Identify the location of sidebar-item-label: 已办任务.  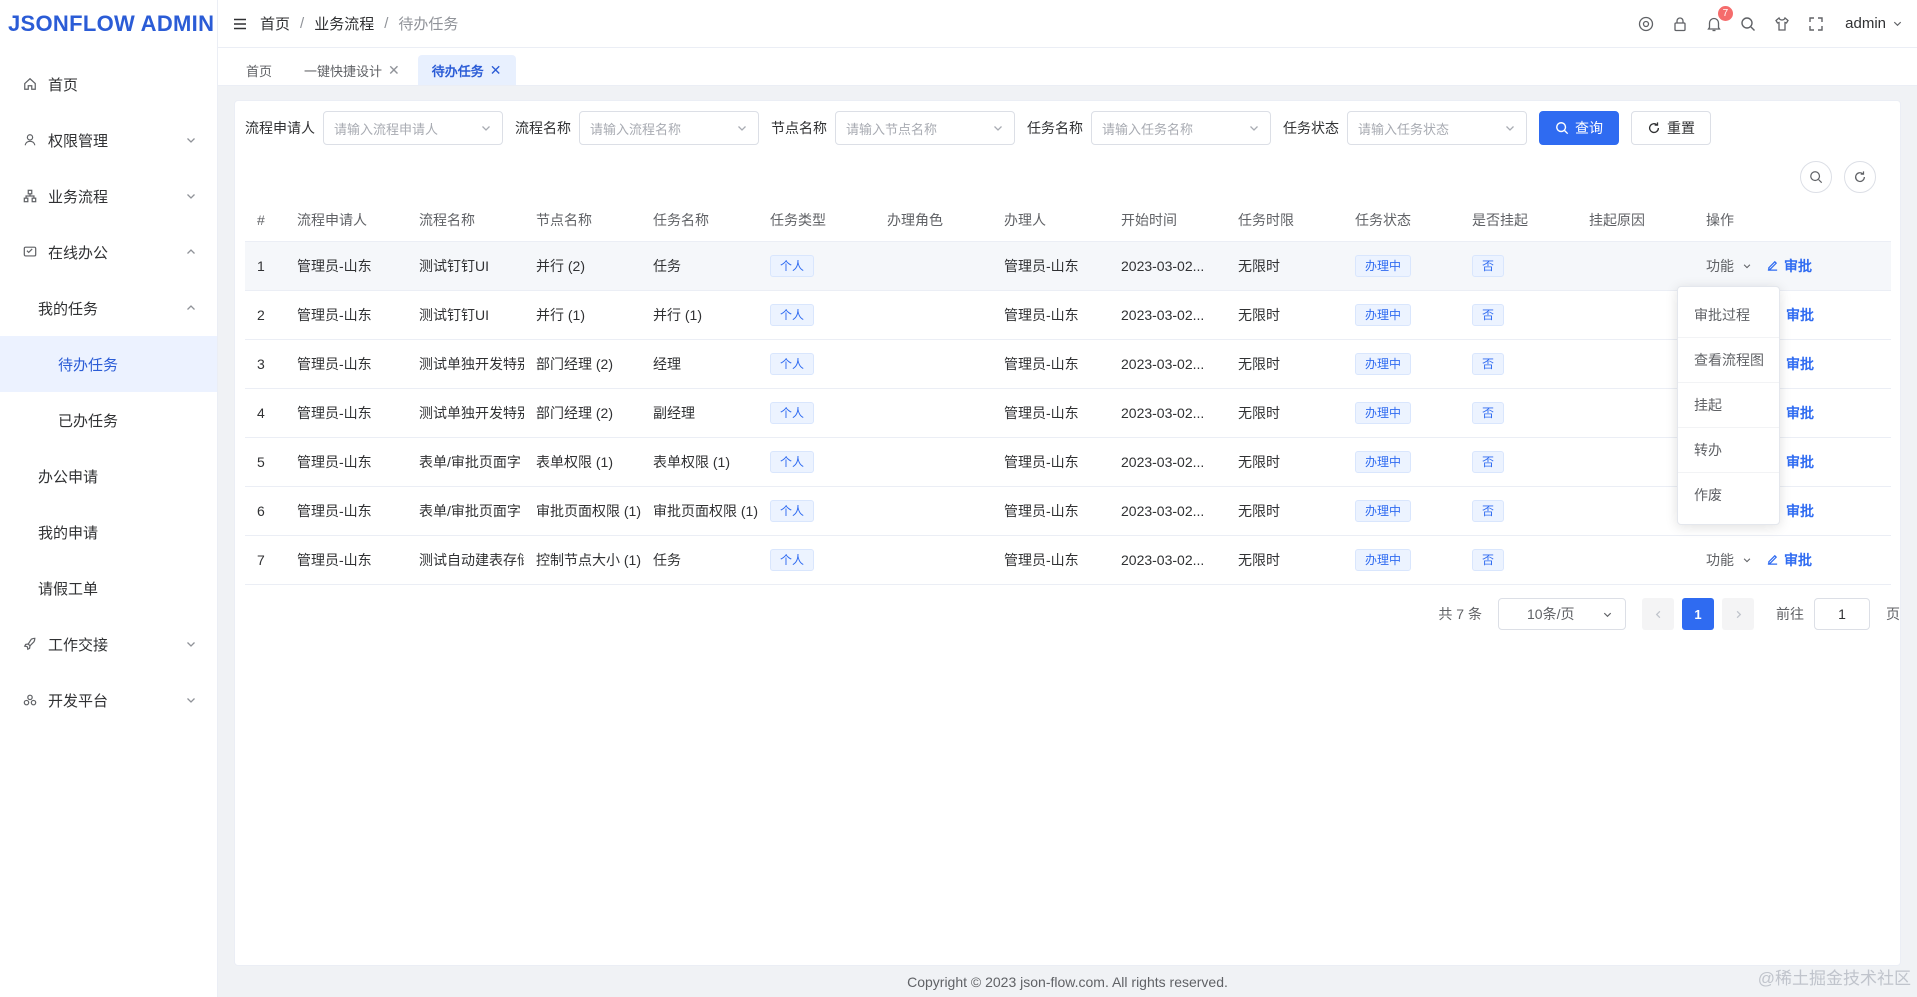
(88, 421).